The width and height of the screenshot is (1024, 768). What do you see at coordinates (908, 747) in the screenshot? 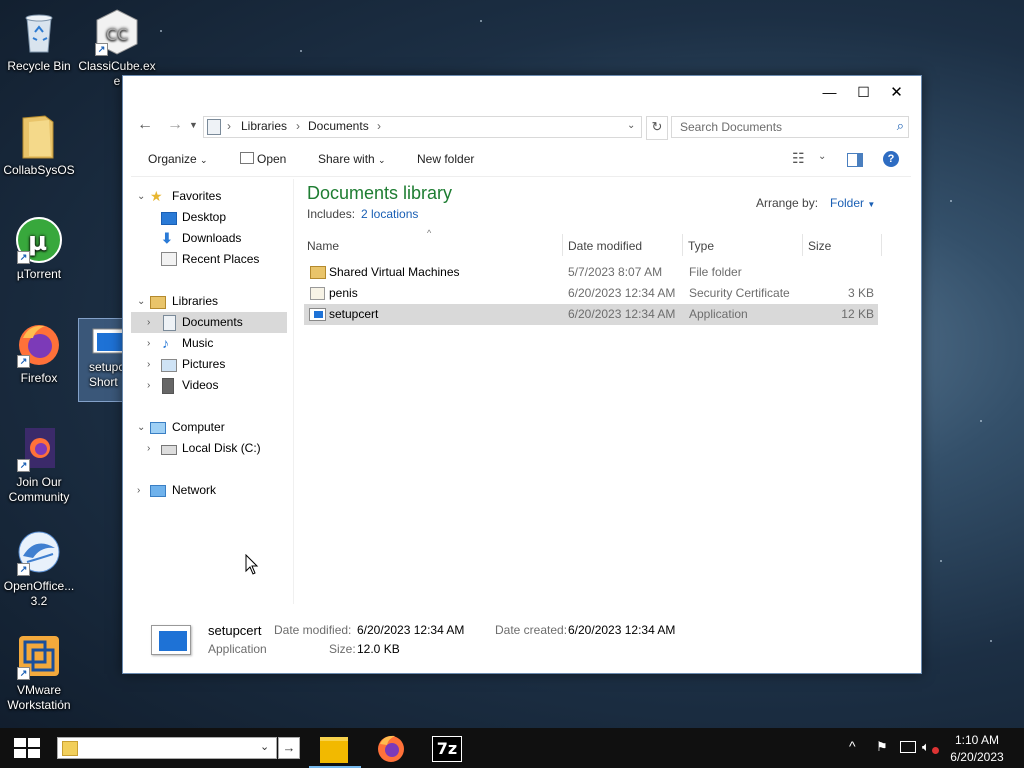
I see `network-icon` at bounding box center [908, 747].